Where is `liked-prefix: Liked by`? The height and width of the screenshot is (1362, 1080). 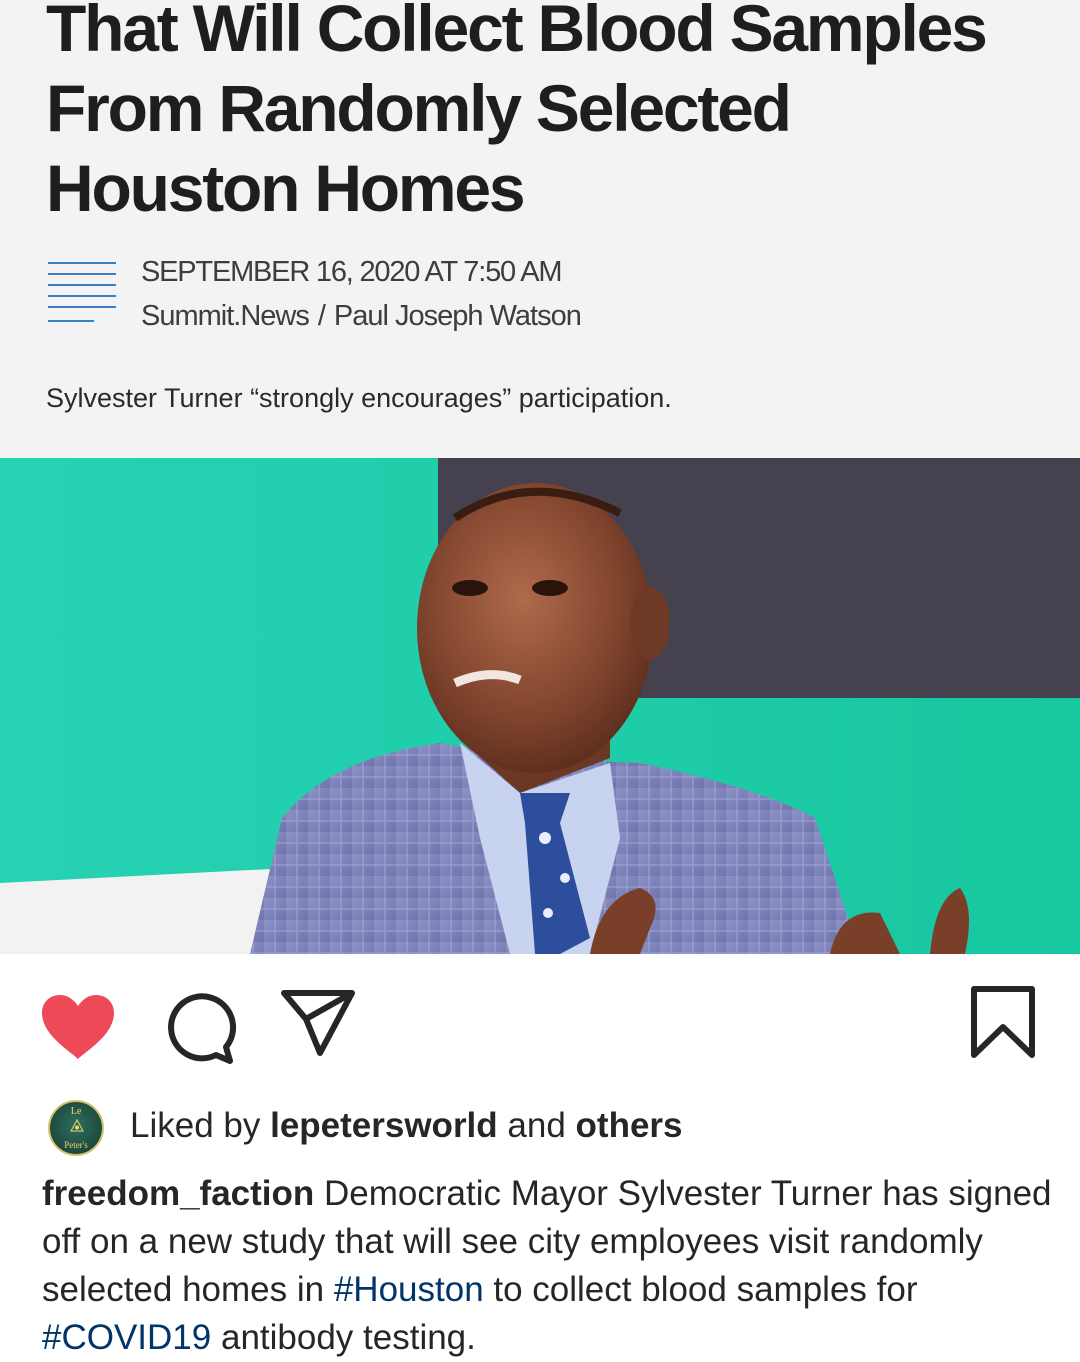 liked-prefix: Liked by is located at coordinates (200, 1125).